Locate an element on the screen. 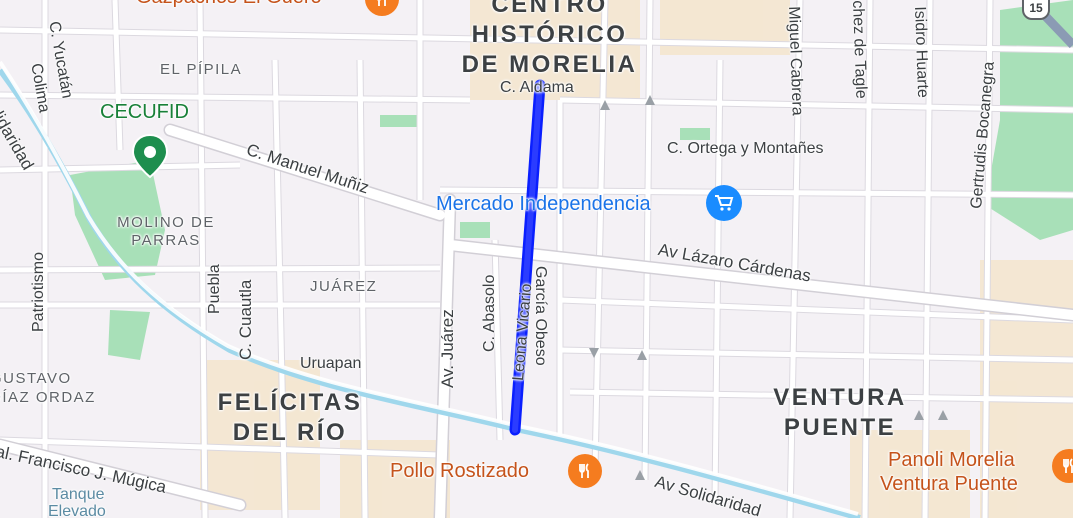  street-label-patriotismo: Patriotismo is located at coordinates (38, 291).